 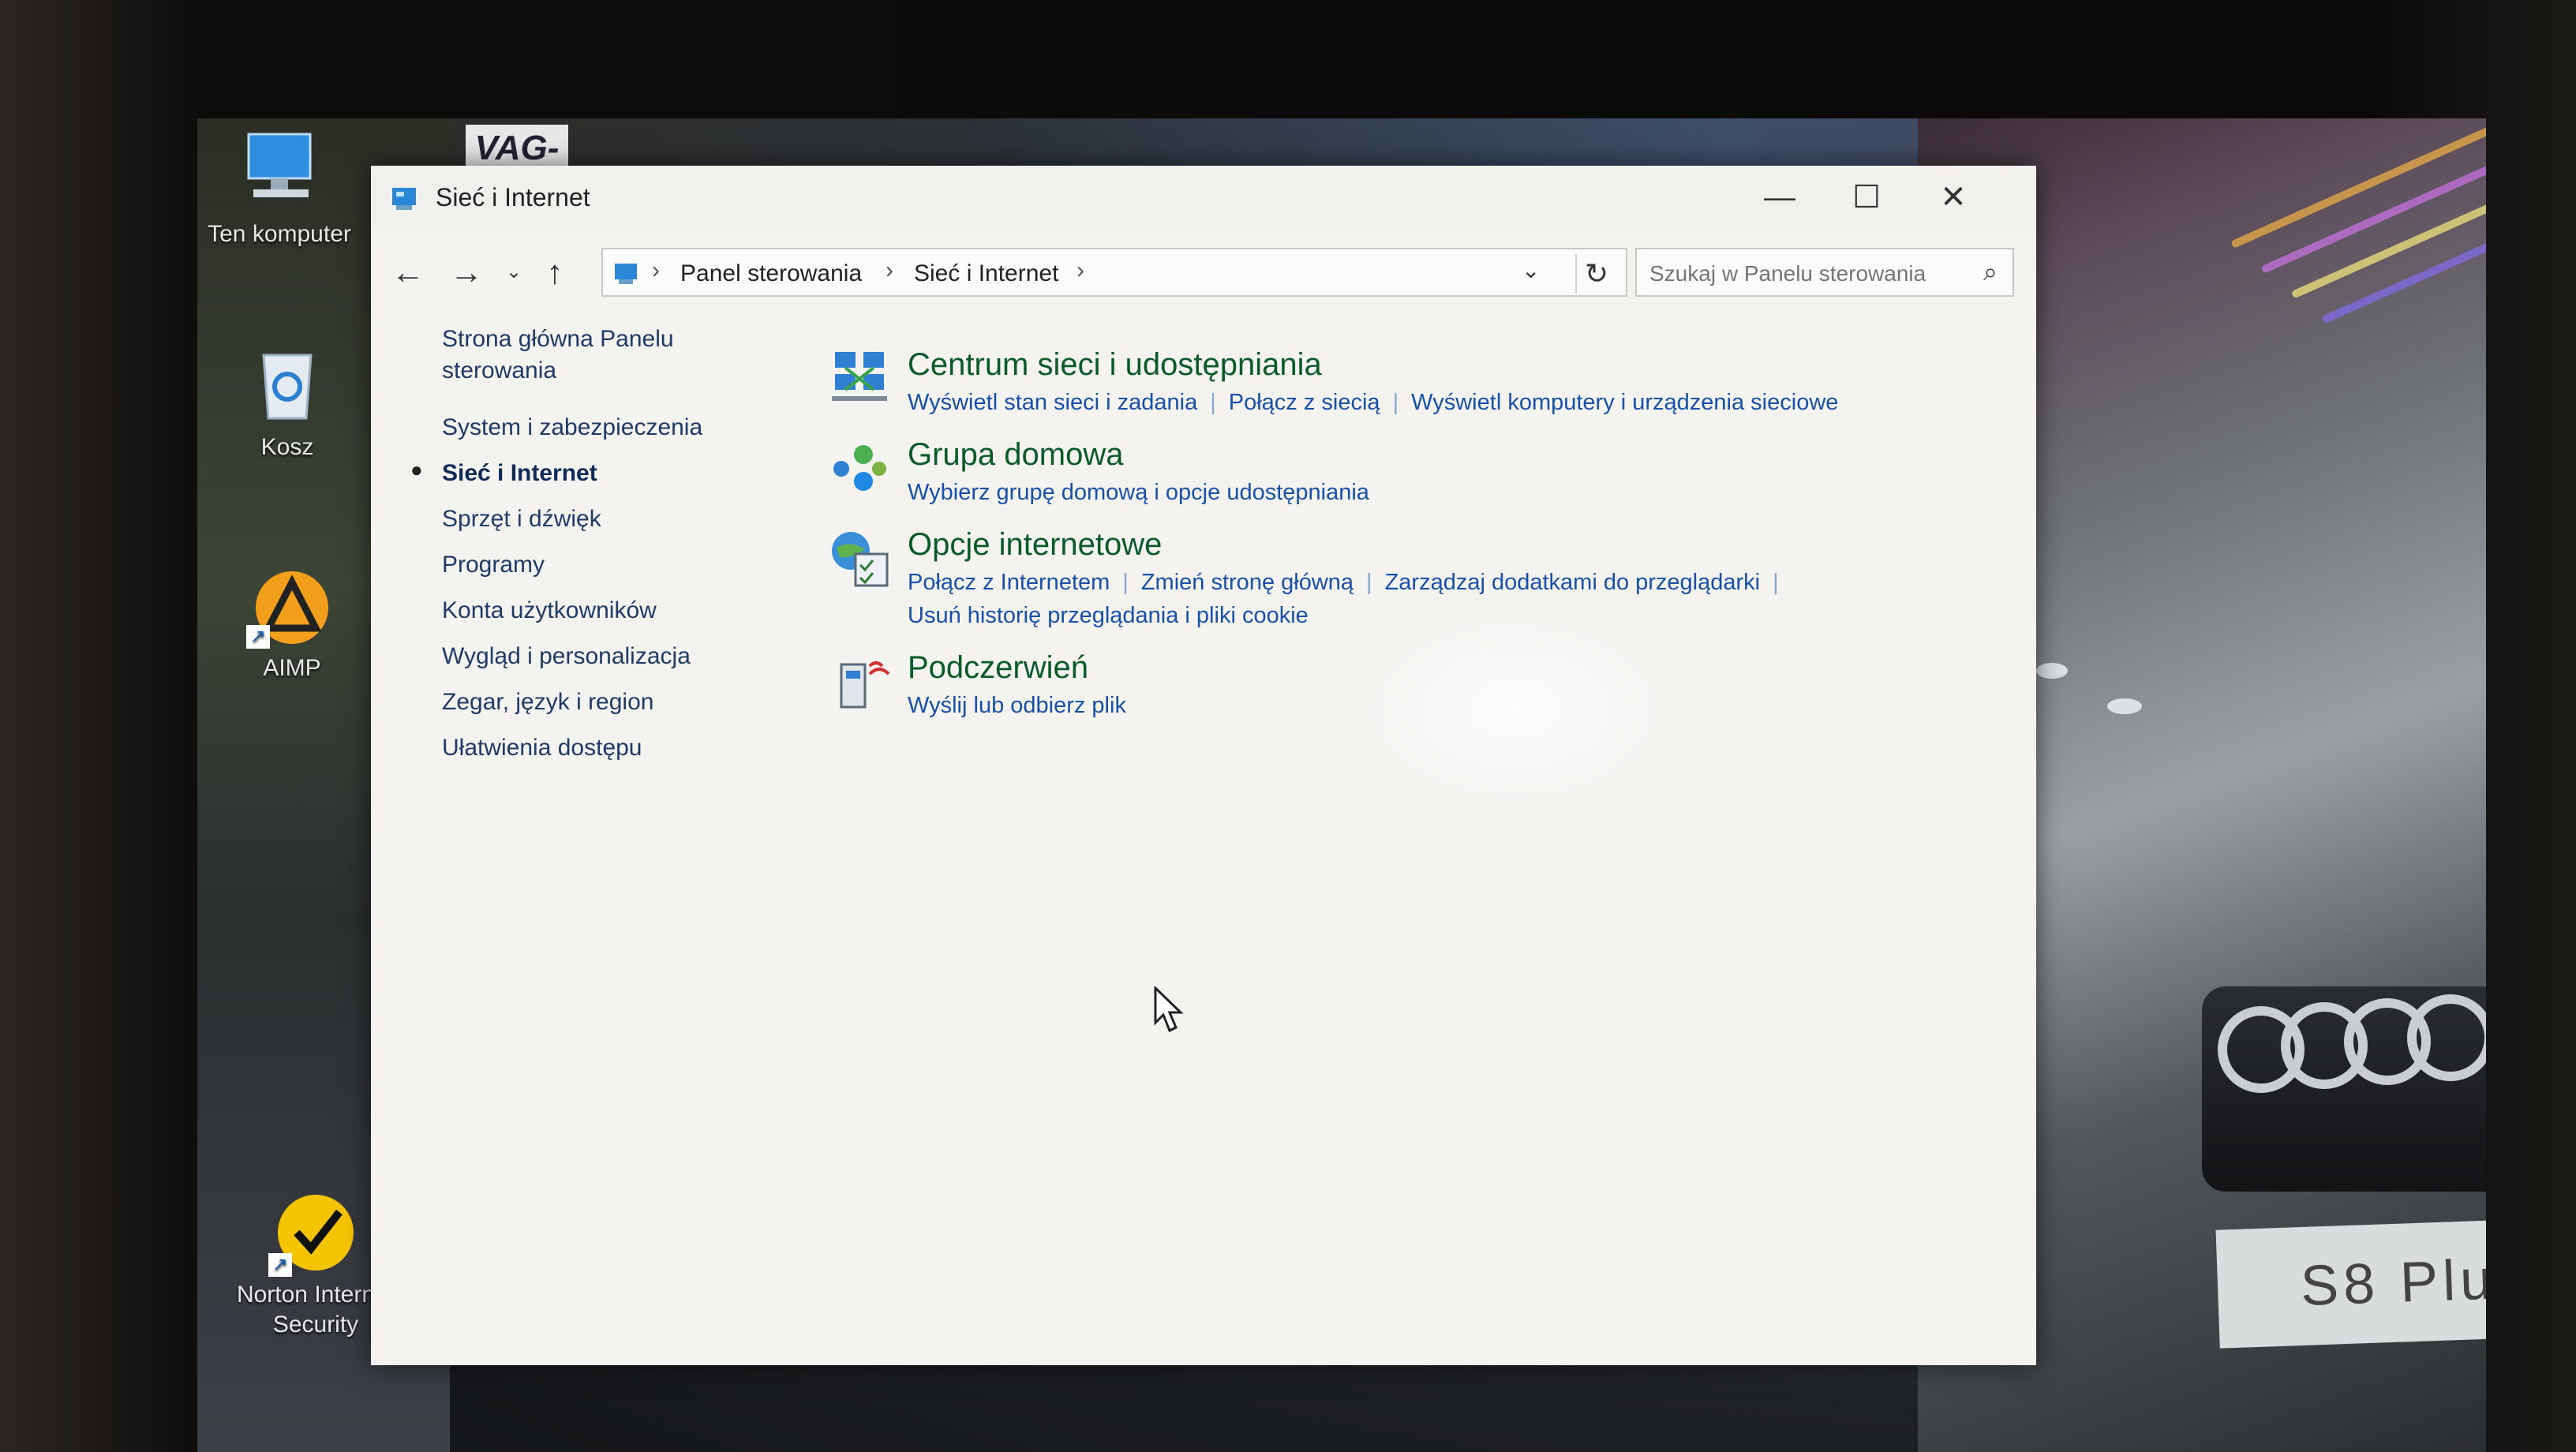 What do you see at coordinates (1953, 197) in the screenshot?
I see `close-button: ✕` at bounding box center [1953, 197].